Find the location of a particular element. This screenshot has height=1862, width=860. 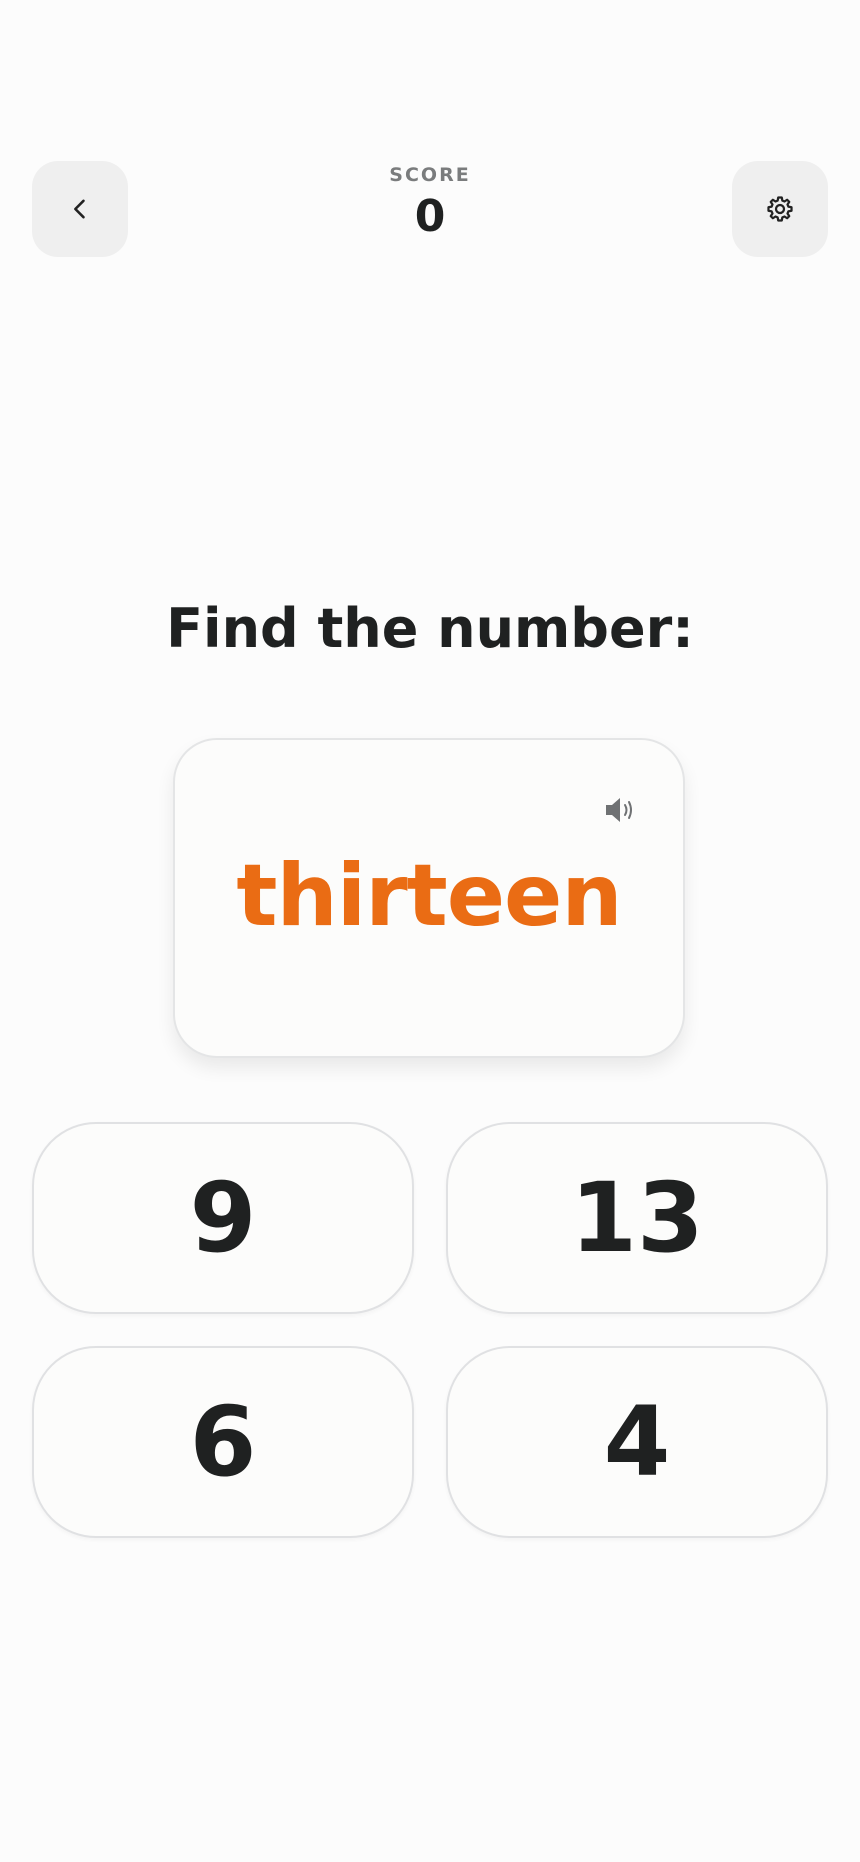

score-value: 0 is located at coordinates (430, 216).